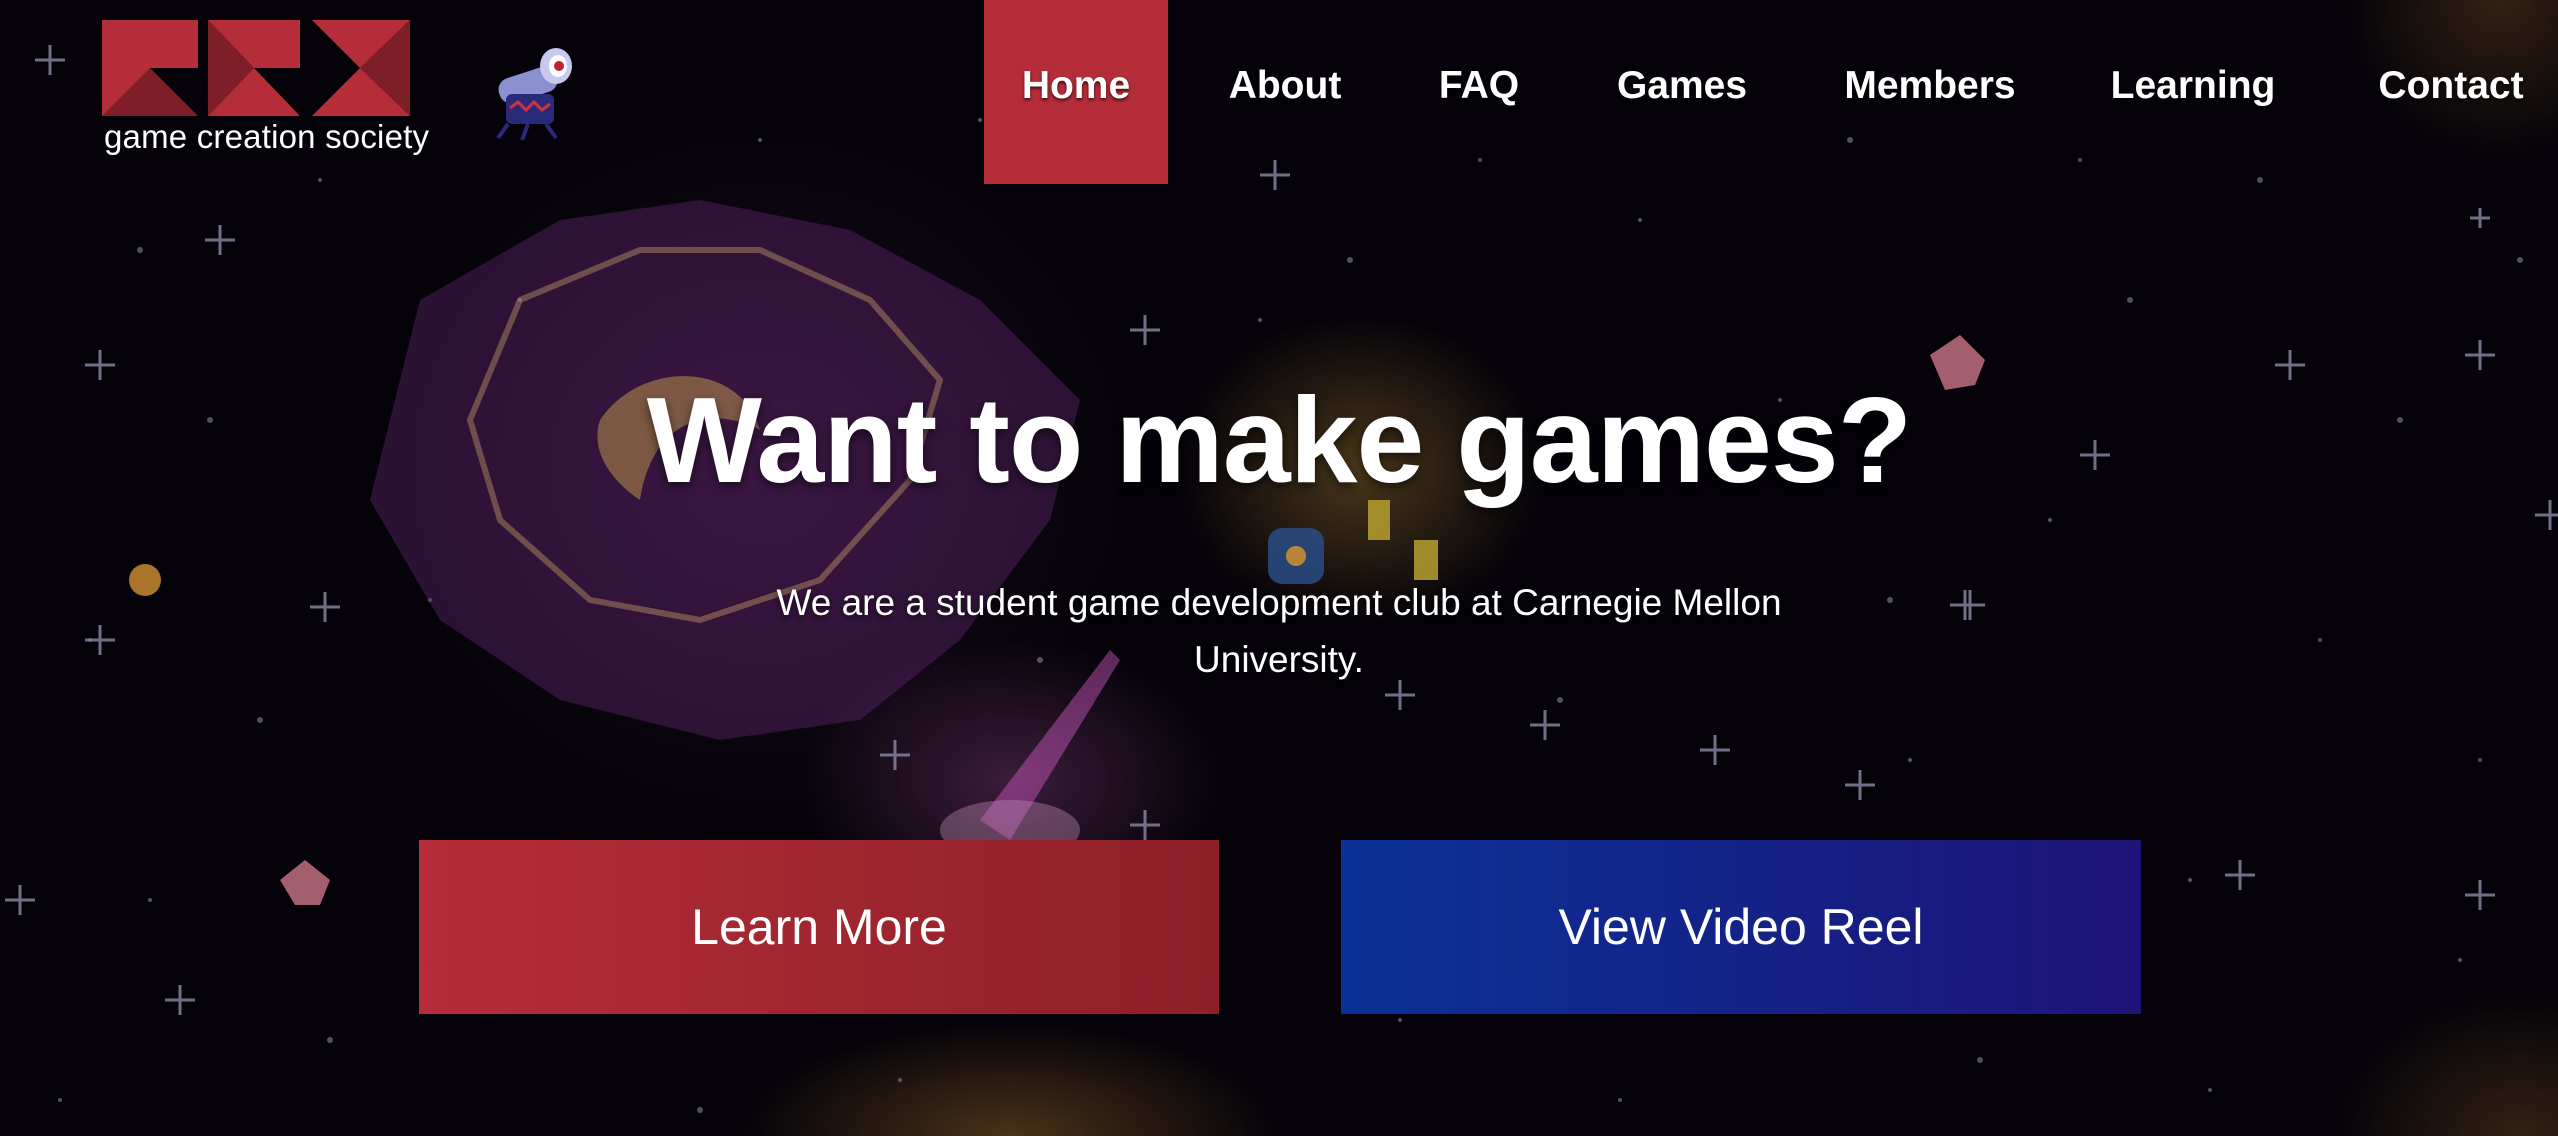 The image size is (2558, 1136). I want to click on nav-faq: FAQ, so click(1479, 92).